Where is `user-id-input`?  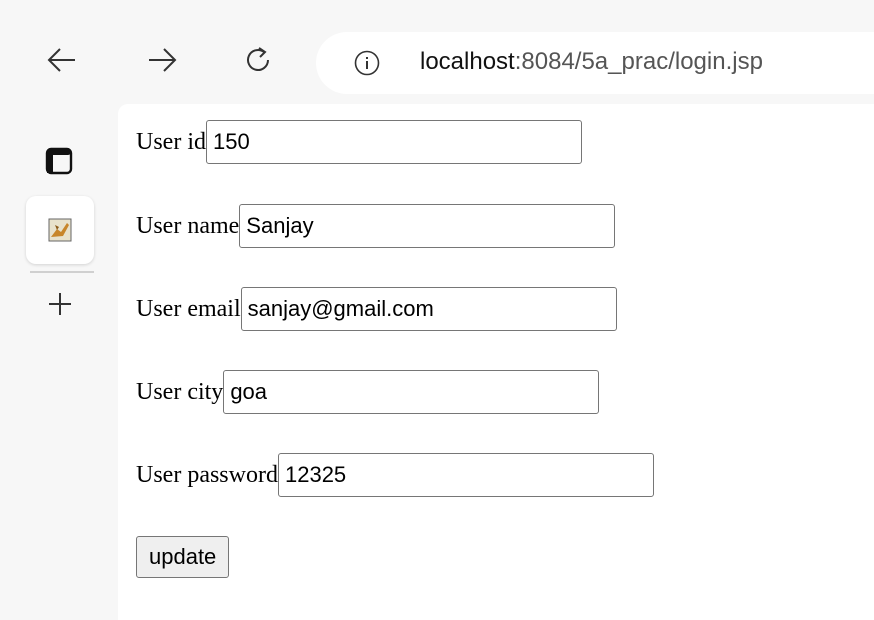 user-id-input is located at coordinates (393, 142).